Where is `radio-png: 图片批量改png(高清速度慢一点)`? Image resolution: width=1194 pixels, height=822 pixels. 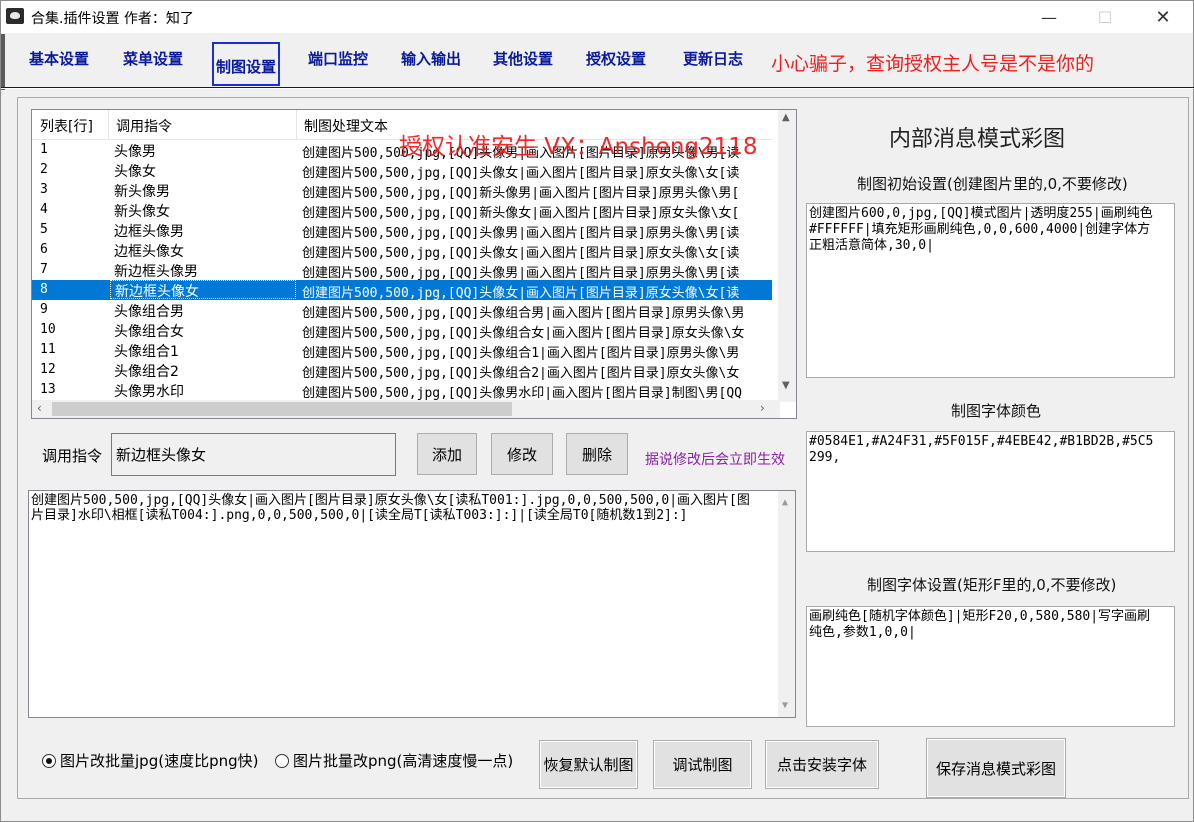 radio-png: 图片批量改png(高清速度慢一点) is located at coordinates (394, 760).